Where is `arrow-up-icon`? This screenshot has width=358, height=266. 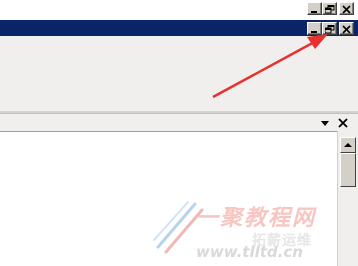
arrow-up-icon is located at coordinates (348, 145).